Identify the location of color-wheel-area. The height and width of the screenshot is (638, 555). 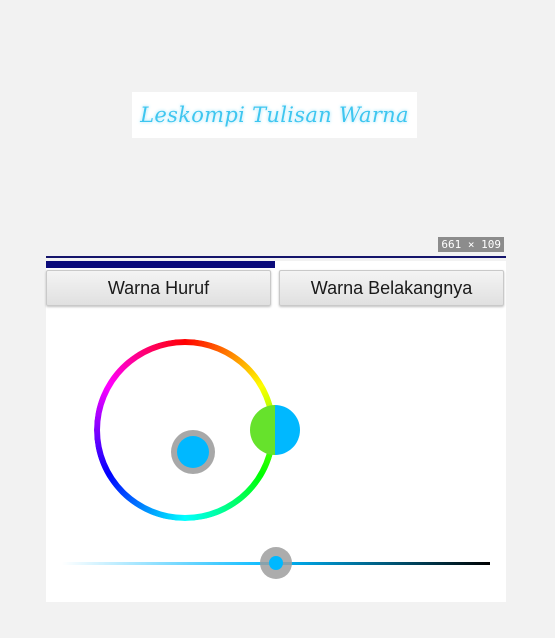
(197, 430).